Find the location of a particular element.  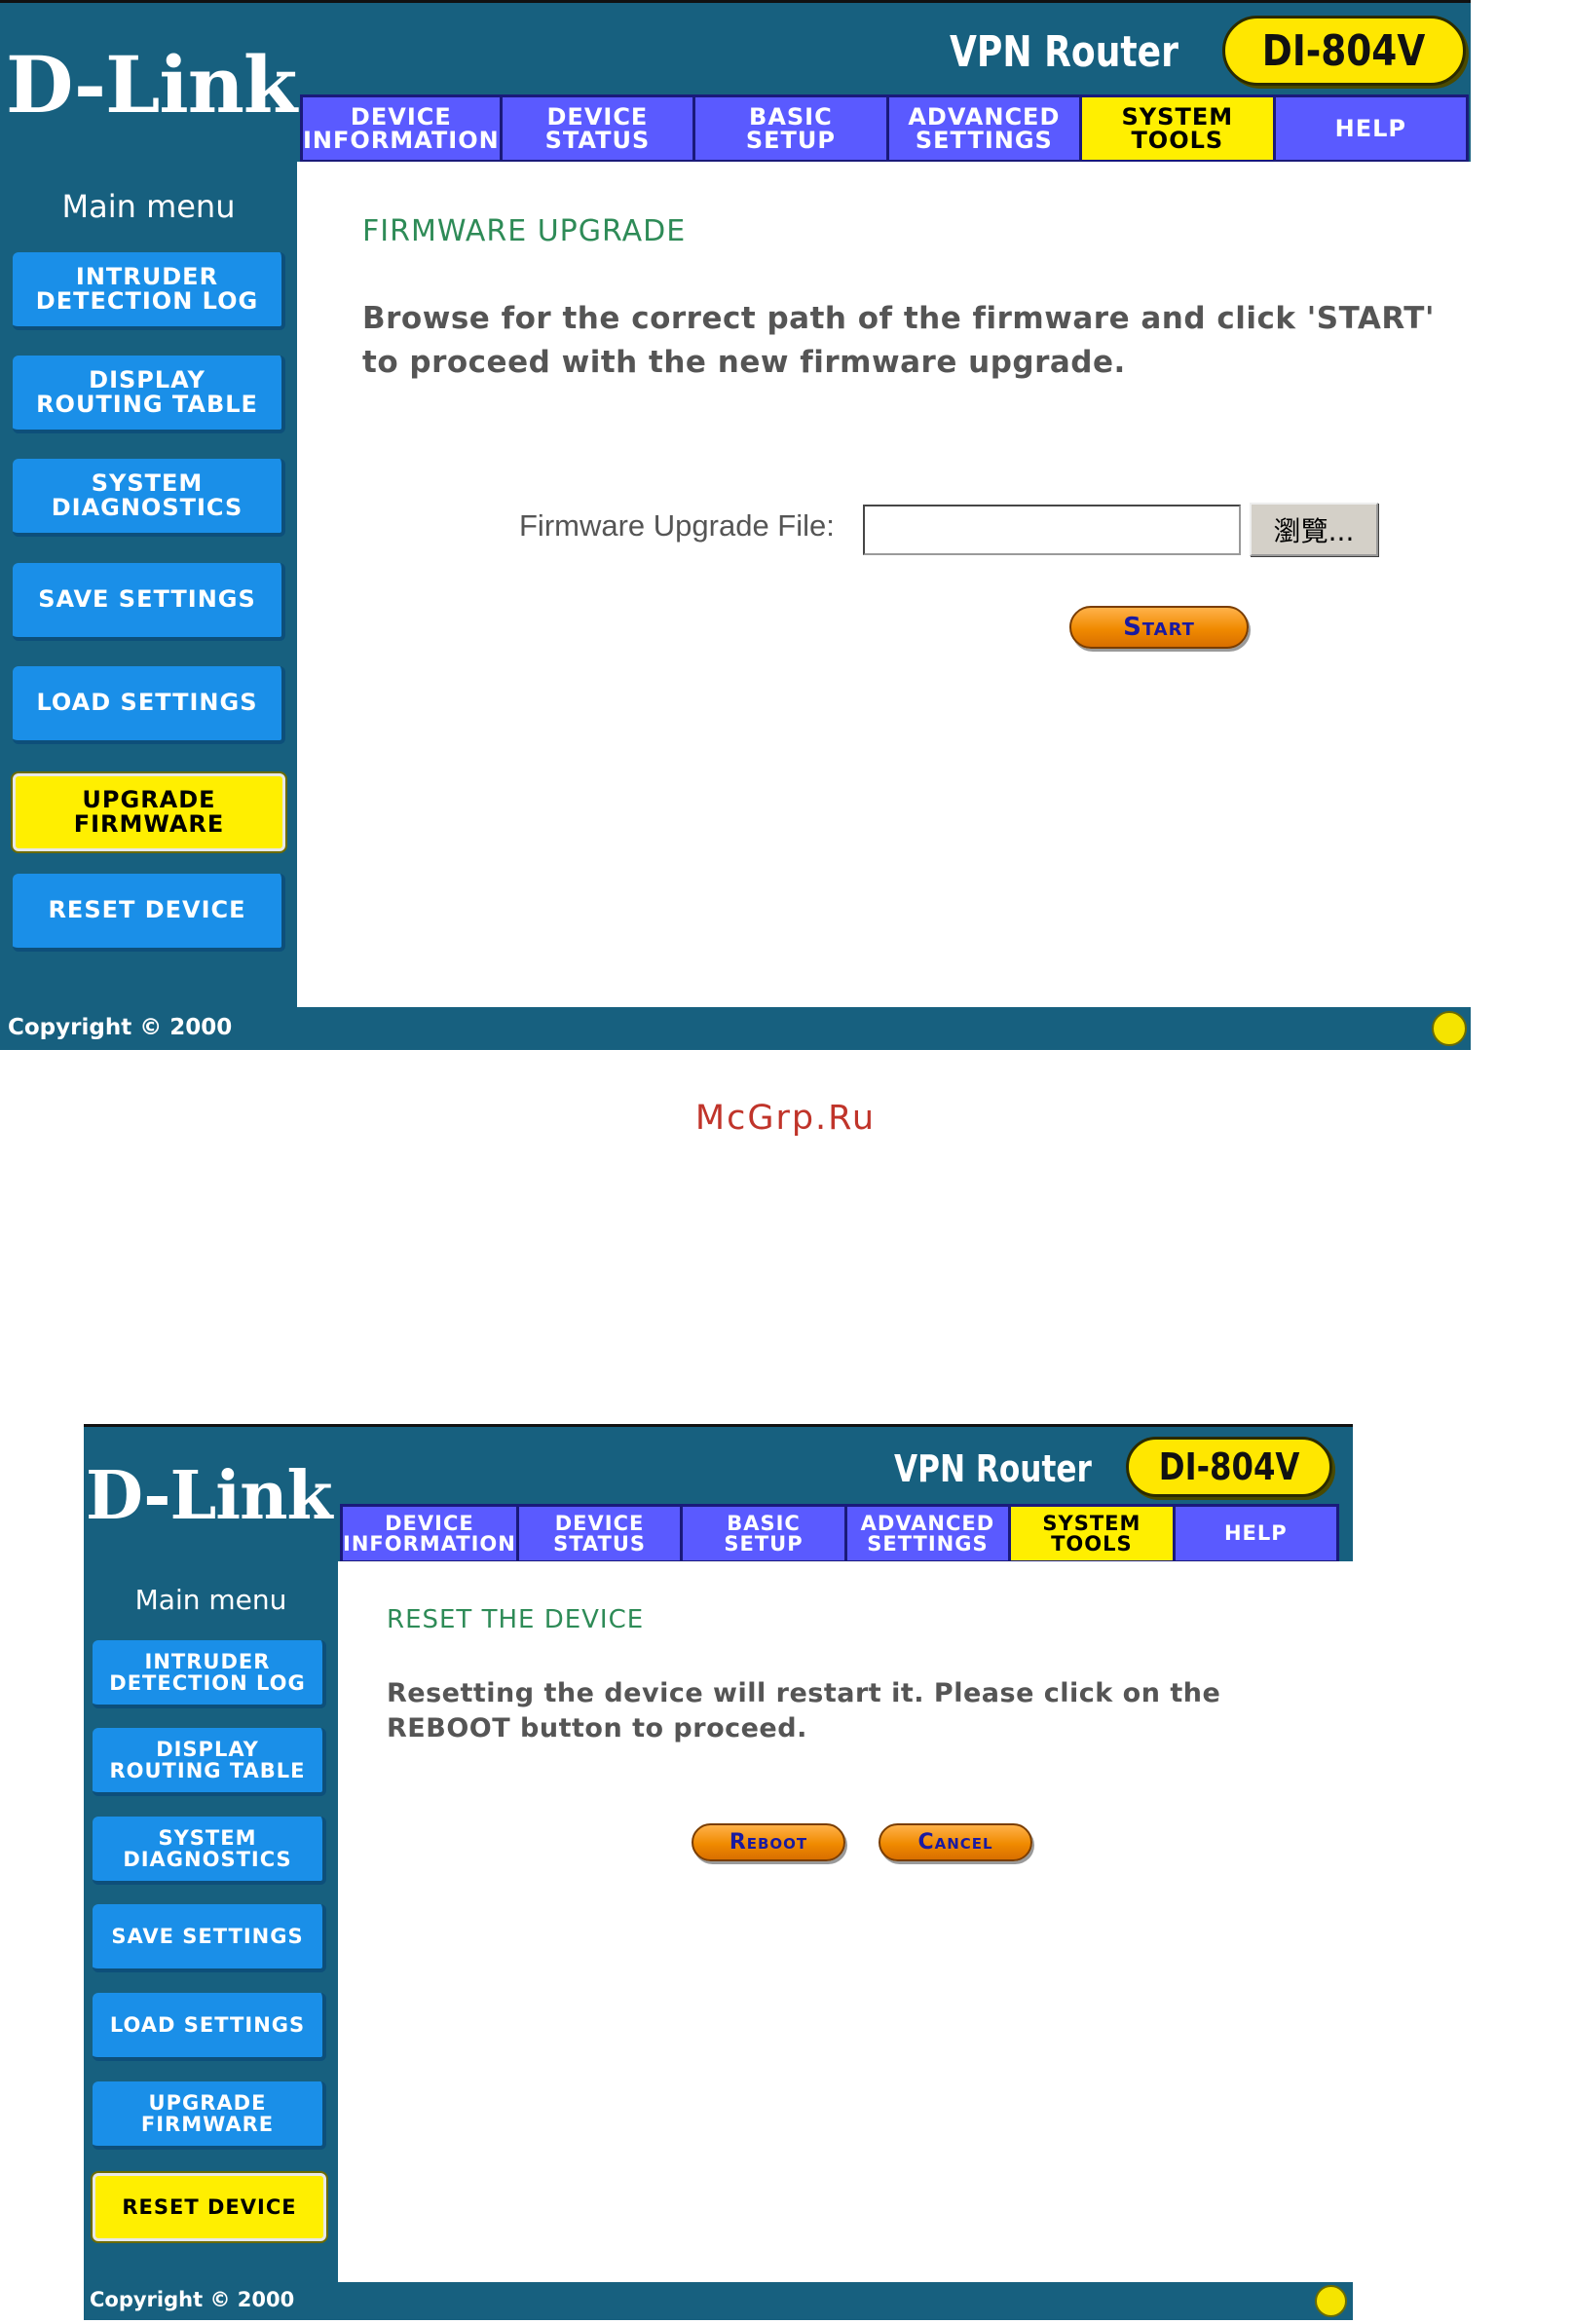

cancel-button: Cancel is located at coordinates (955, 1842).